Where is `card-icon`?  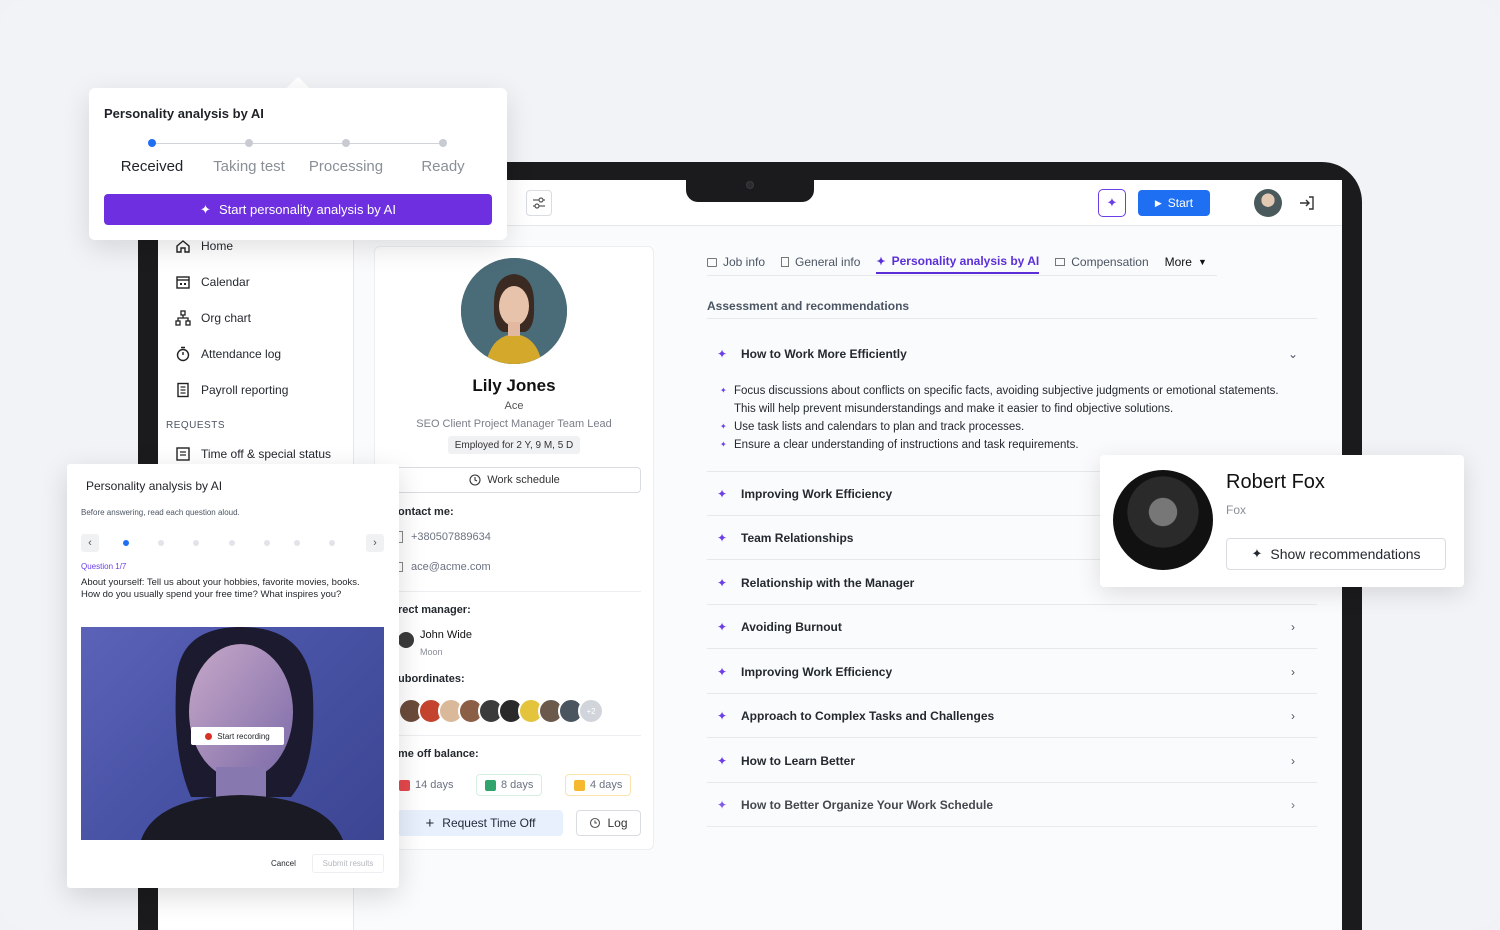 card-icon is located at coordinates (1060, 262).